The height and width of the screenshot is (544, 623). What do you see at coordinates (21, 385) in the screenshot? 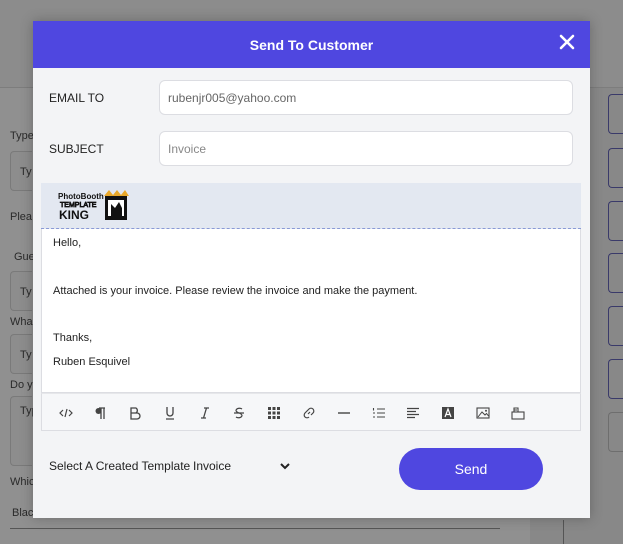
I see `bg-label-do-you: Do y` at bounding box center [21, 385].